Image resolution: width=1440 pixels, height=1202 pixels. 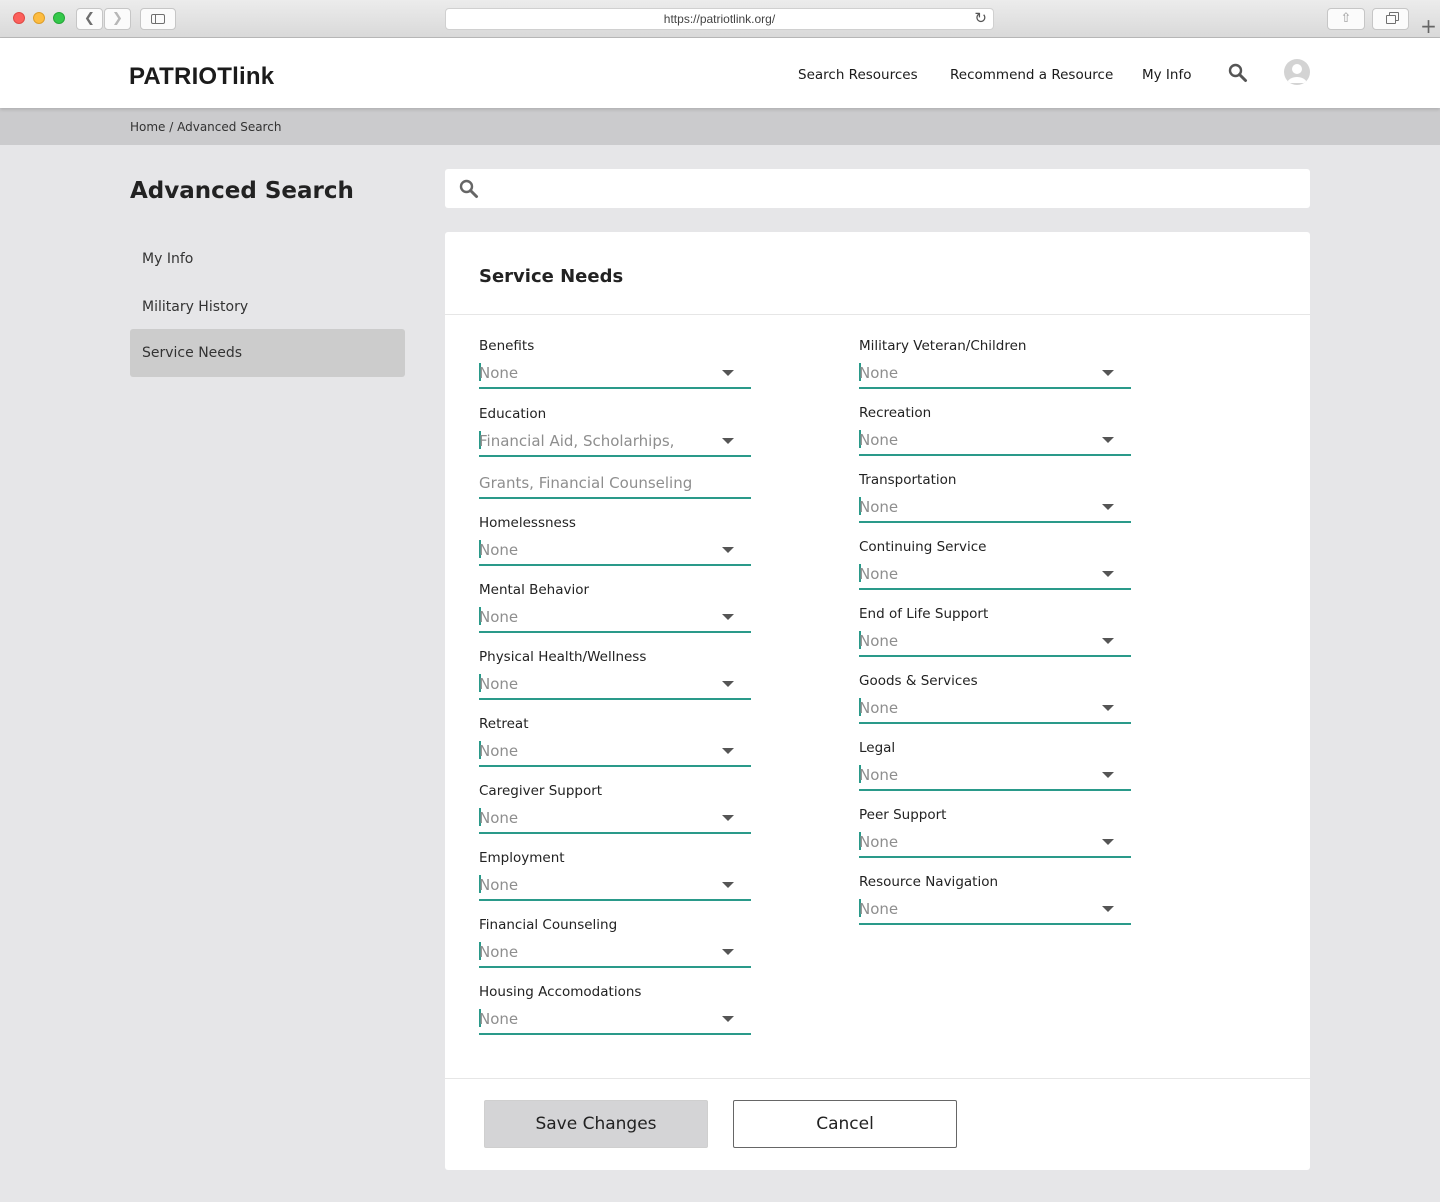 What do you see at coordinates (615, 886) in the screenshot?
I see `employment-select: None` at bounding box center [615, 886].